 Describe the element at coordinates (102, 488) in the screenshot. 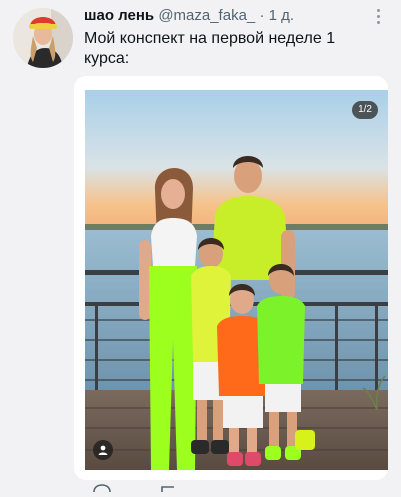

I see `reply-icon` at that location.